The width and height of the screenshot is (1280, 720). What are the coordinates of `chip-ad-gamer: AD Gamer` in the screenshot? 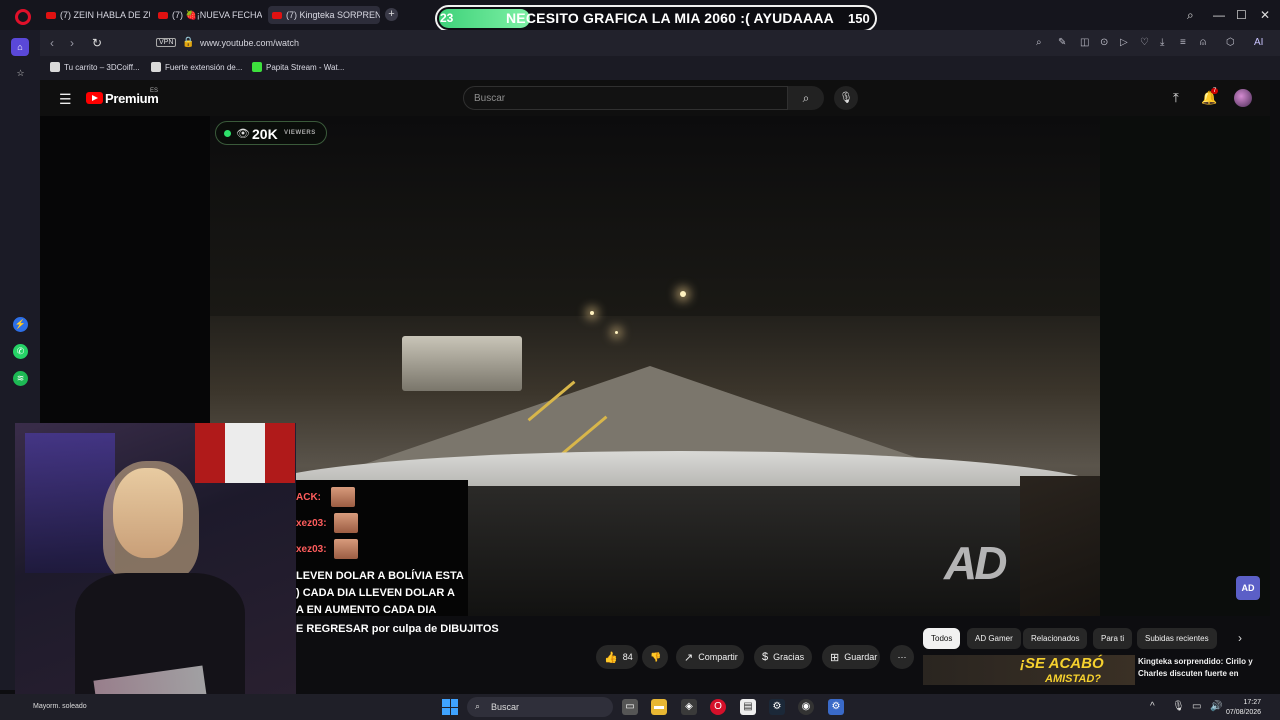 It's located at (994, 638).